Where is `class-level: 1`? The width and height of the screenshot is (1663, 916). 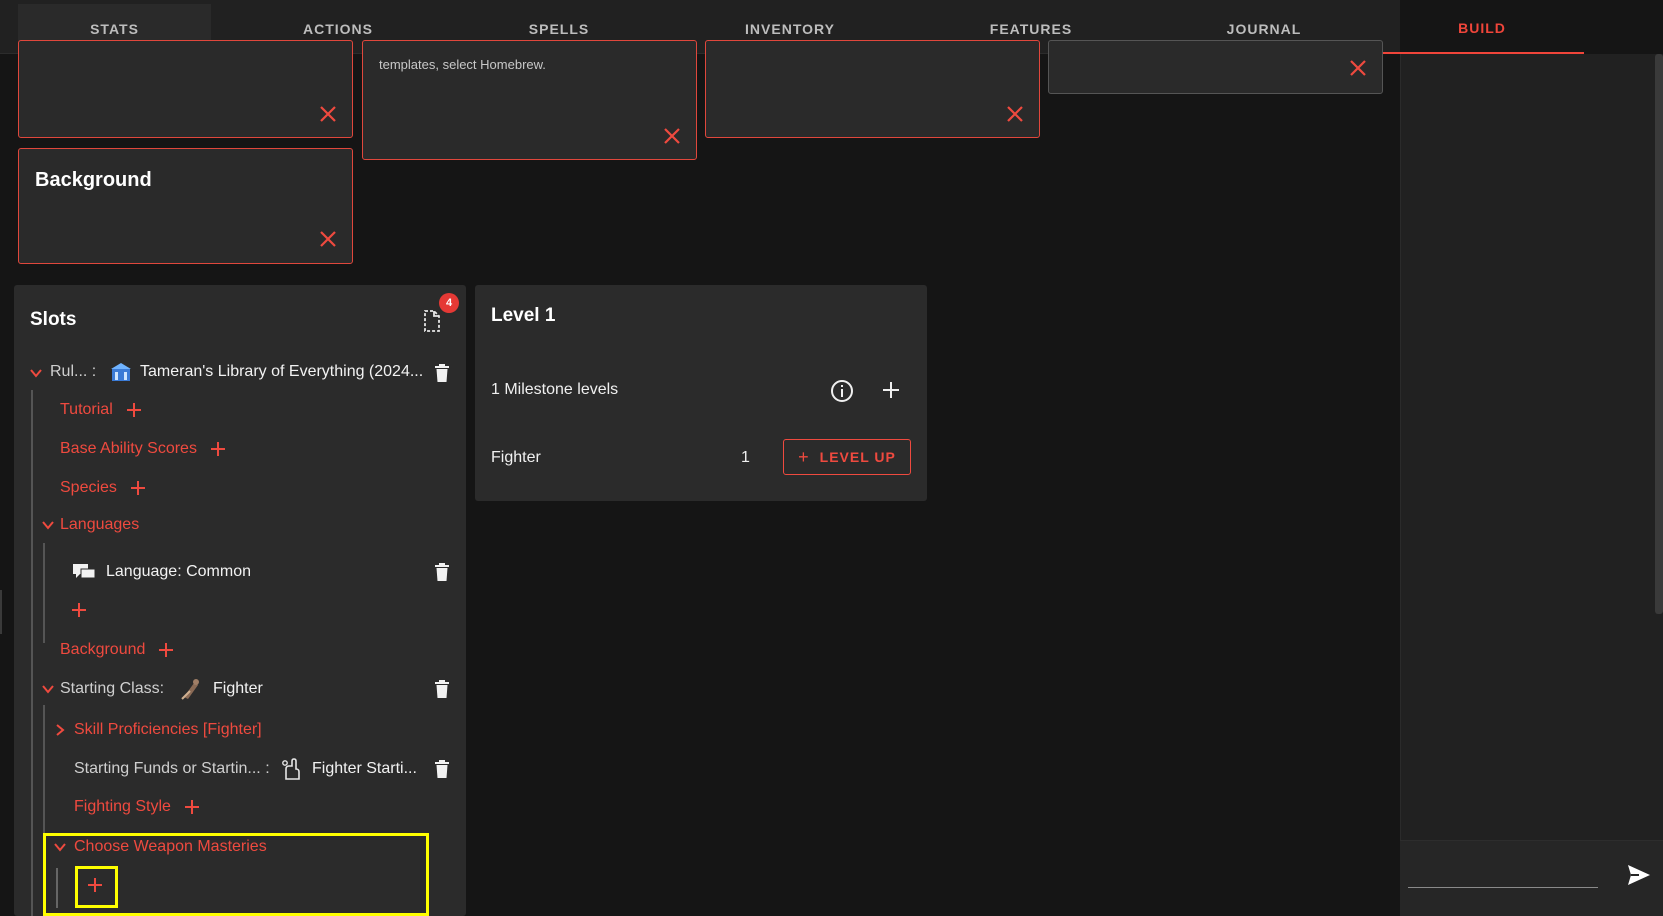 class-level: 1 is located at coordinates (745, 457).